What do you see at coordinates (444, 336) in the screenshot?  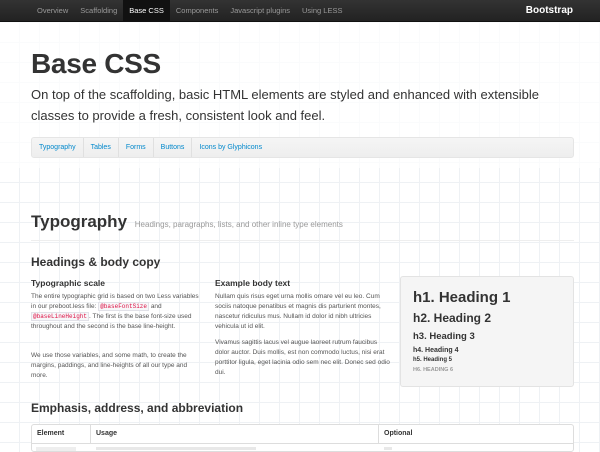 I see `heading-3-sample: h3. Heading 3` at bounding box center [444, 336].